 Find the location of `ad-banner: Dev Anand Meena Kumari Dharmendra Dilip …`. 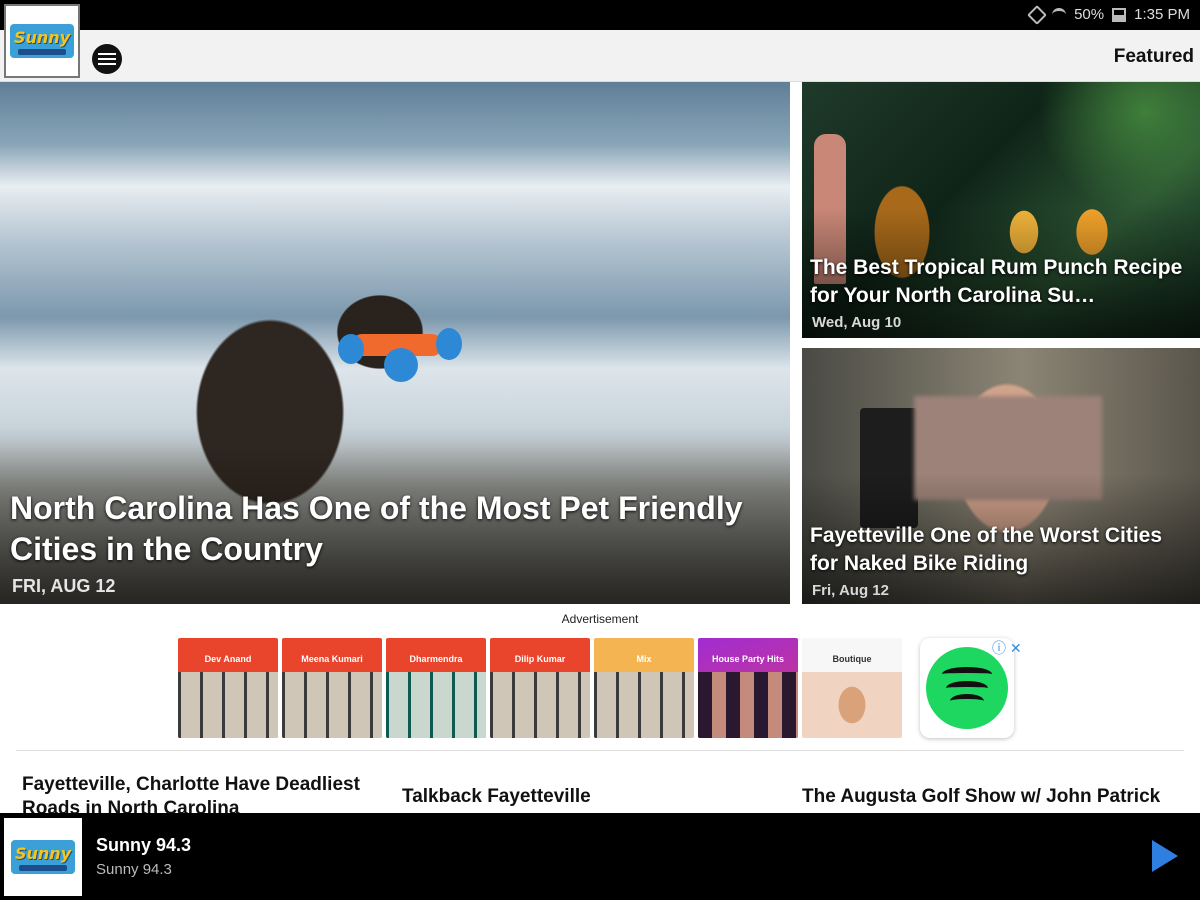

ad-banner: Dev Anand Meena Kumari Dharmendra Dilip … is located at coordinates (596, 688).